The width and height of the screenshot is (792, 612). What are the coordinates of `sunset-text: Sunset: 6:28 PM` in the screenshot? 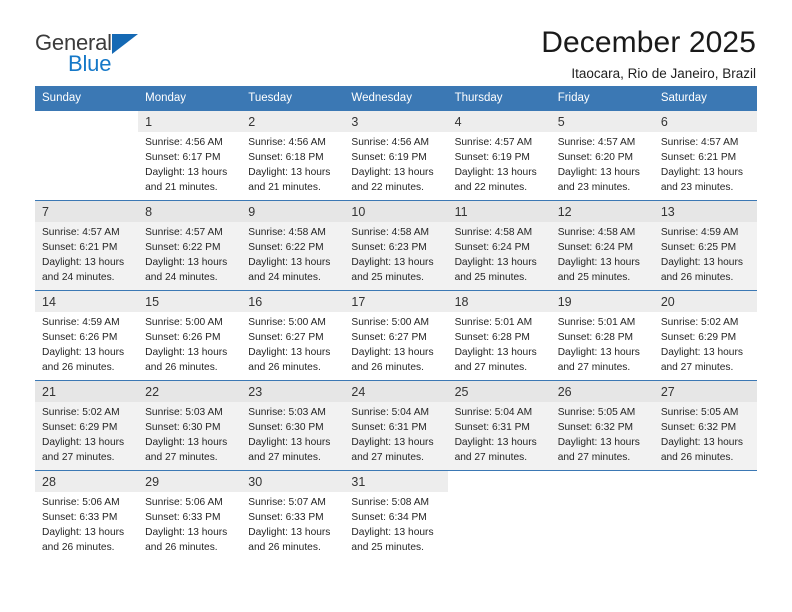 It's located at (595, 338).